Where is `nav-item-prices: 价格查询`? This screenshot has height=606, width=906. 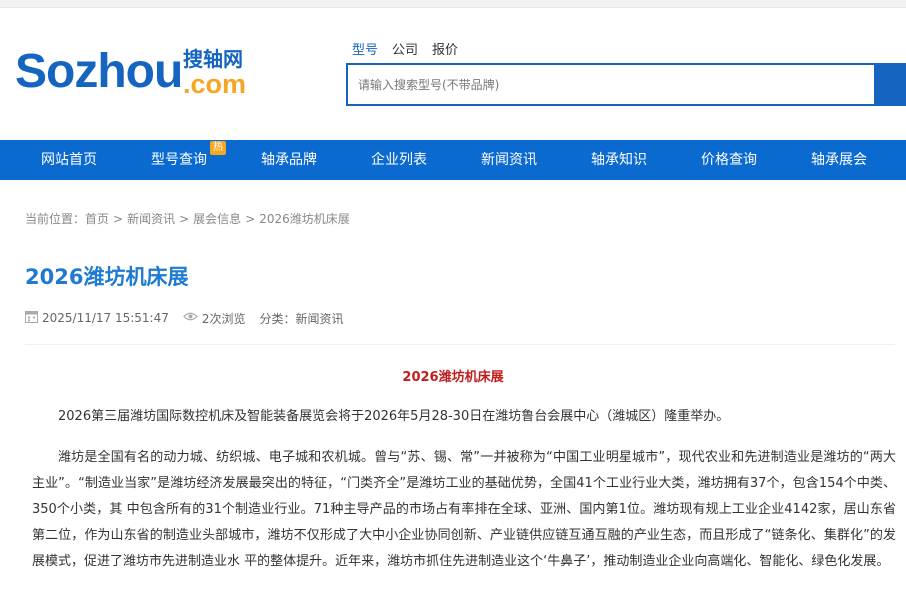 nav-item-prices: 价格查询 is located at coordinates (729, 160).